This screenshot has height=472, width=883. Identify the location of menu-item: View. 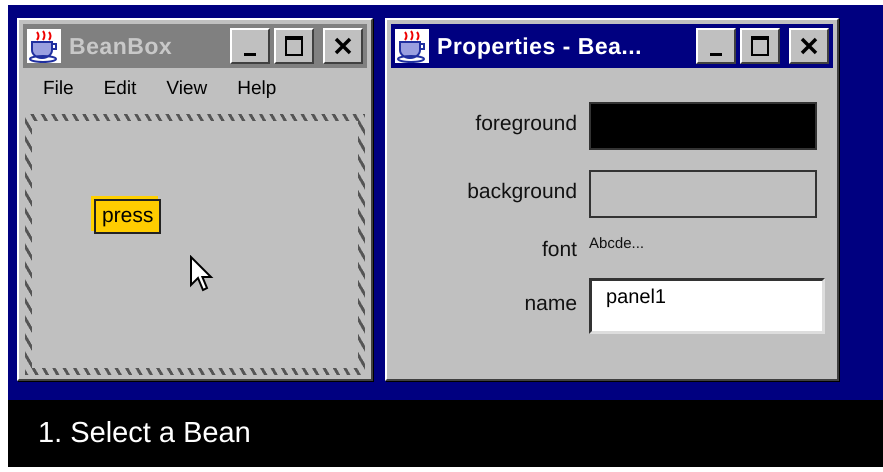
(188, 89).